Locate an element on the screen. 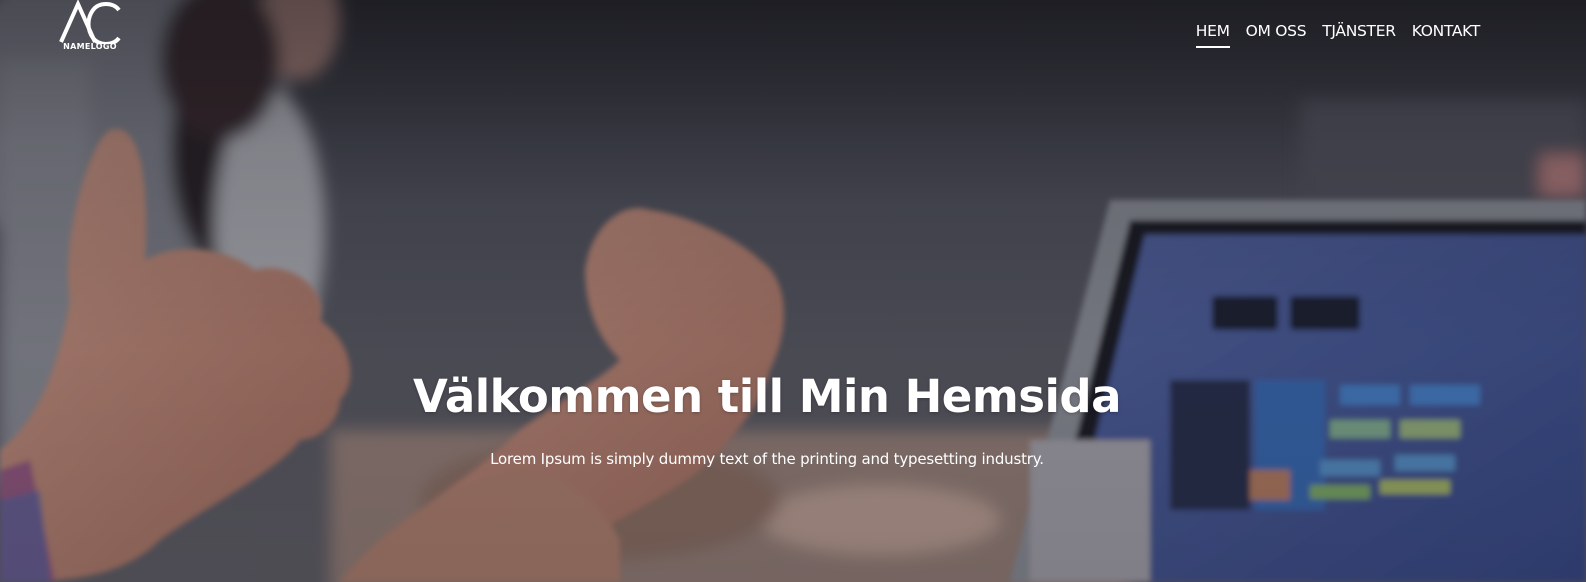 The image size is (1586, 582). site-logo: NAMELOGO is located at coordinates (90, 28).